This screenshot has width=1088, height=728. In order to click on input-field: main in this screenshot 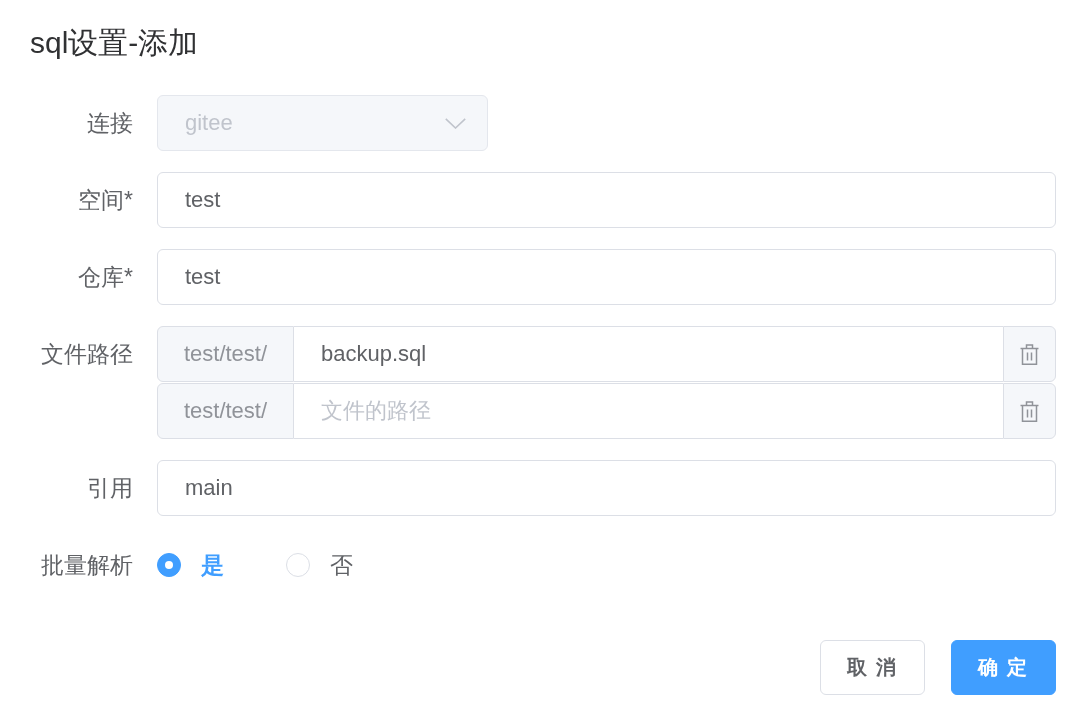, I will do `click(606, 488)`.